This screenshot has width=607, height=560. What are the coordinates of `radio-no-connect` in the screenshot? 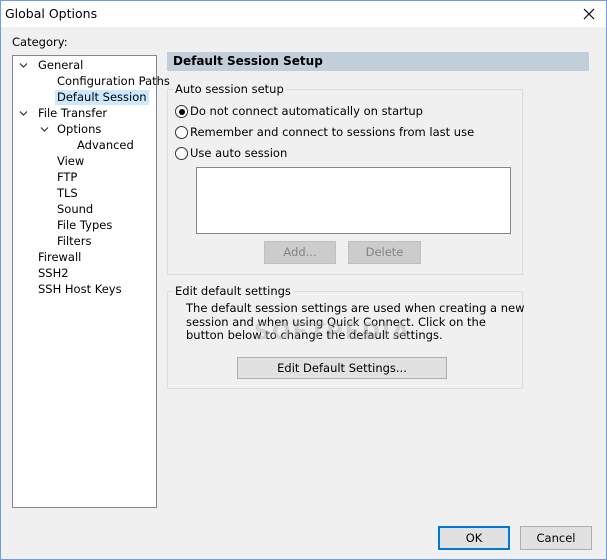 It's located at (181, 111).